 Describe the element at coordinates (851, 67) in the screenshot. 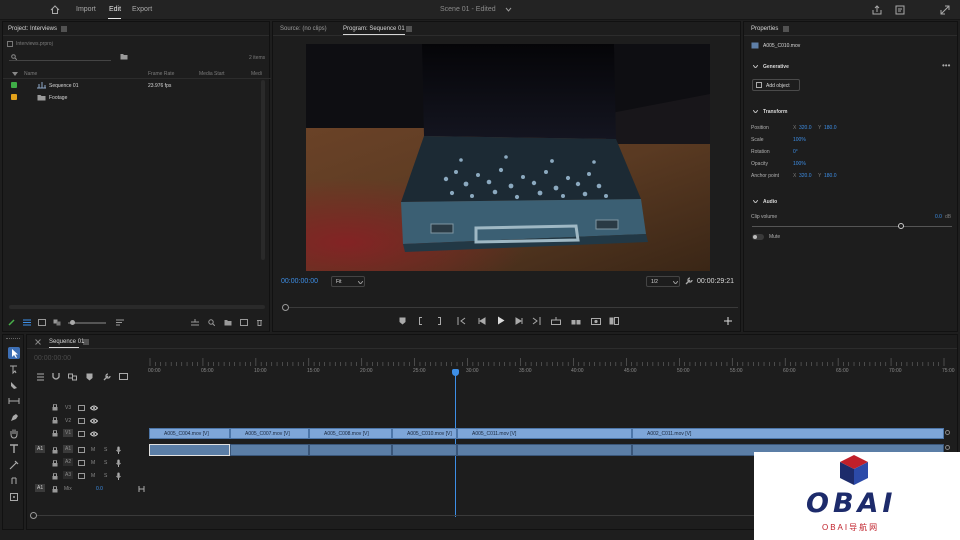

I see `generative-section-header: Generative •••` at that location.